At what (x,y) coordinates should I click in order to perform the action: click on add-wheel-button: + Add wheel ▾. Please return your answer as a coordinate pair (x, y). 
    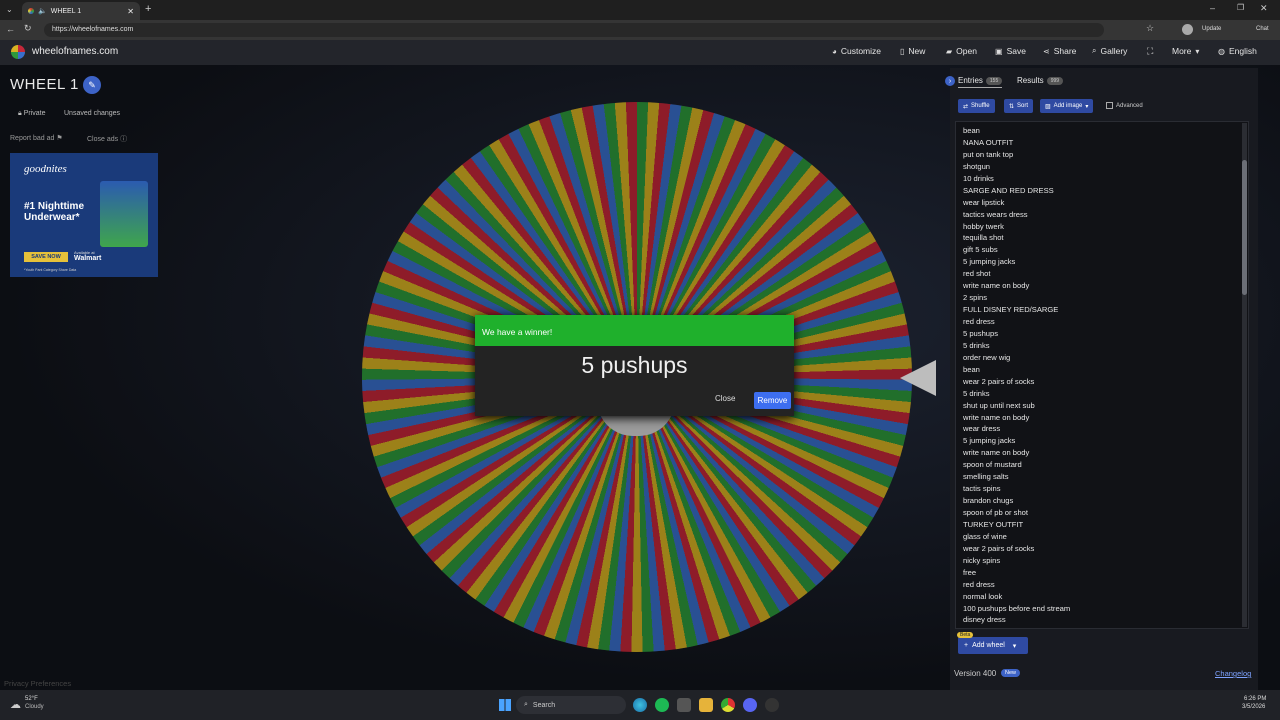
    Looking at the image, I should click on (993, 645).